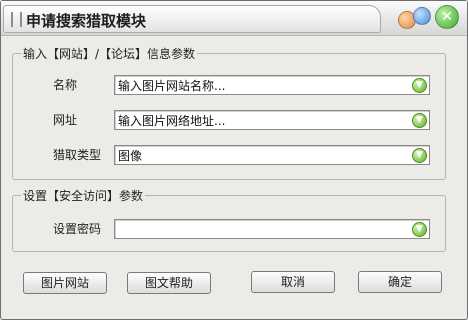 This screenshot has height=320, width=468. Describe the element at coordinates (422, 16) in the screenshot. I see `maximize-icon` at that location.